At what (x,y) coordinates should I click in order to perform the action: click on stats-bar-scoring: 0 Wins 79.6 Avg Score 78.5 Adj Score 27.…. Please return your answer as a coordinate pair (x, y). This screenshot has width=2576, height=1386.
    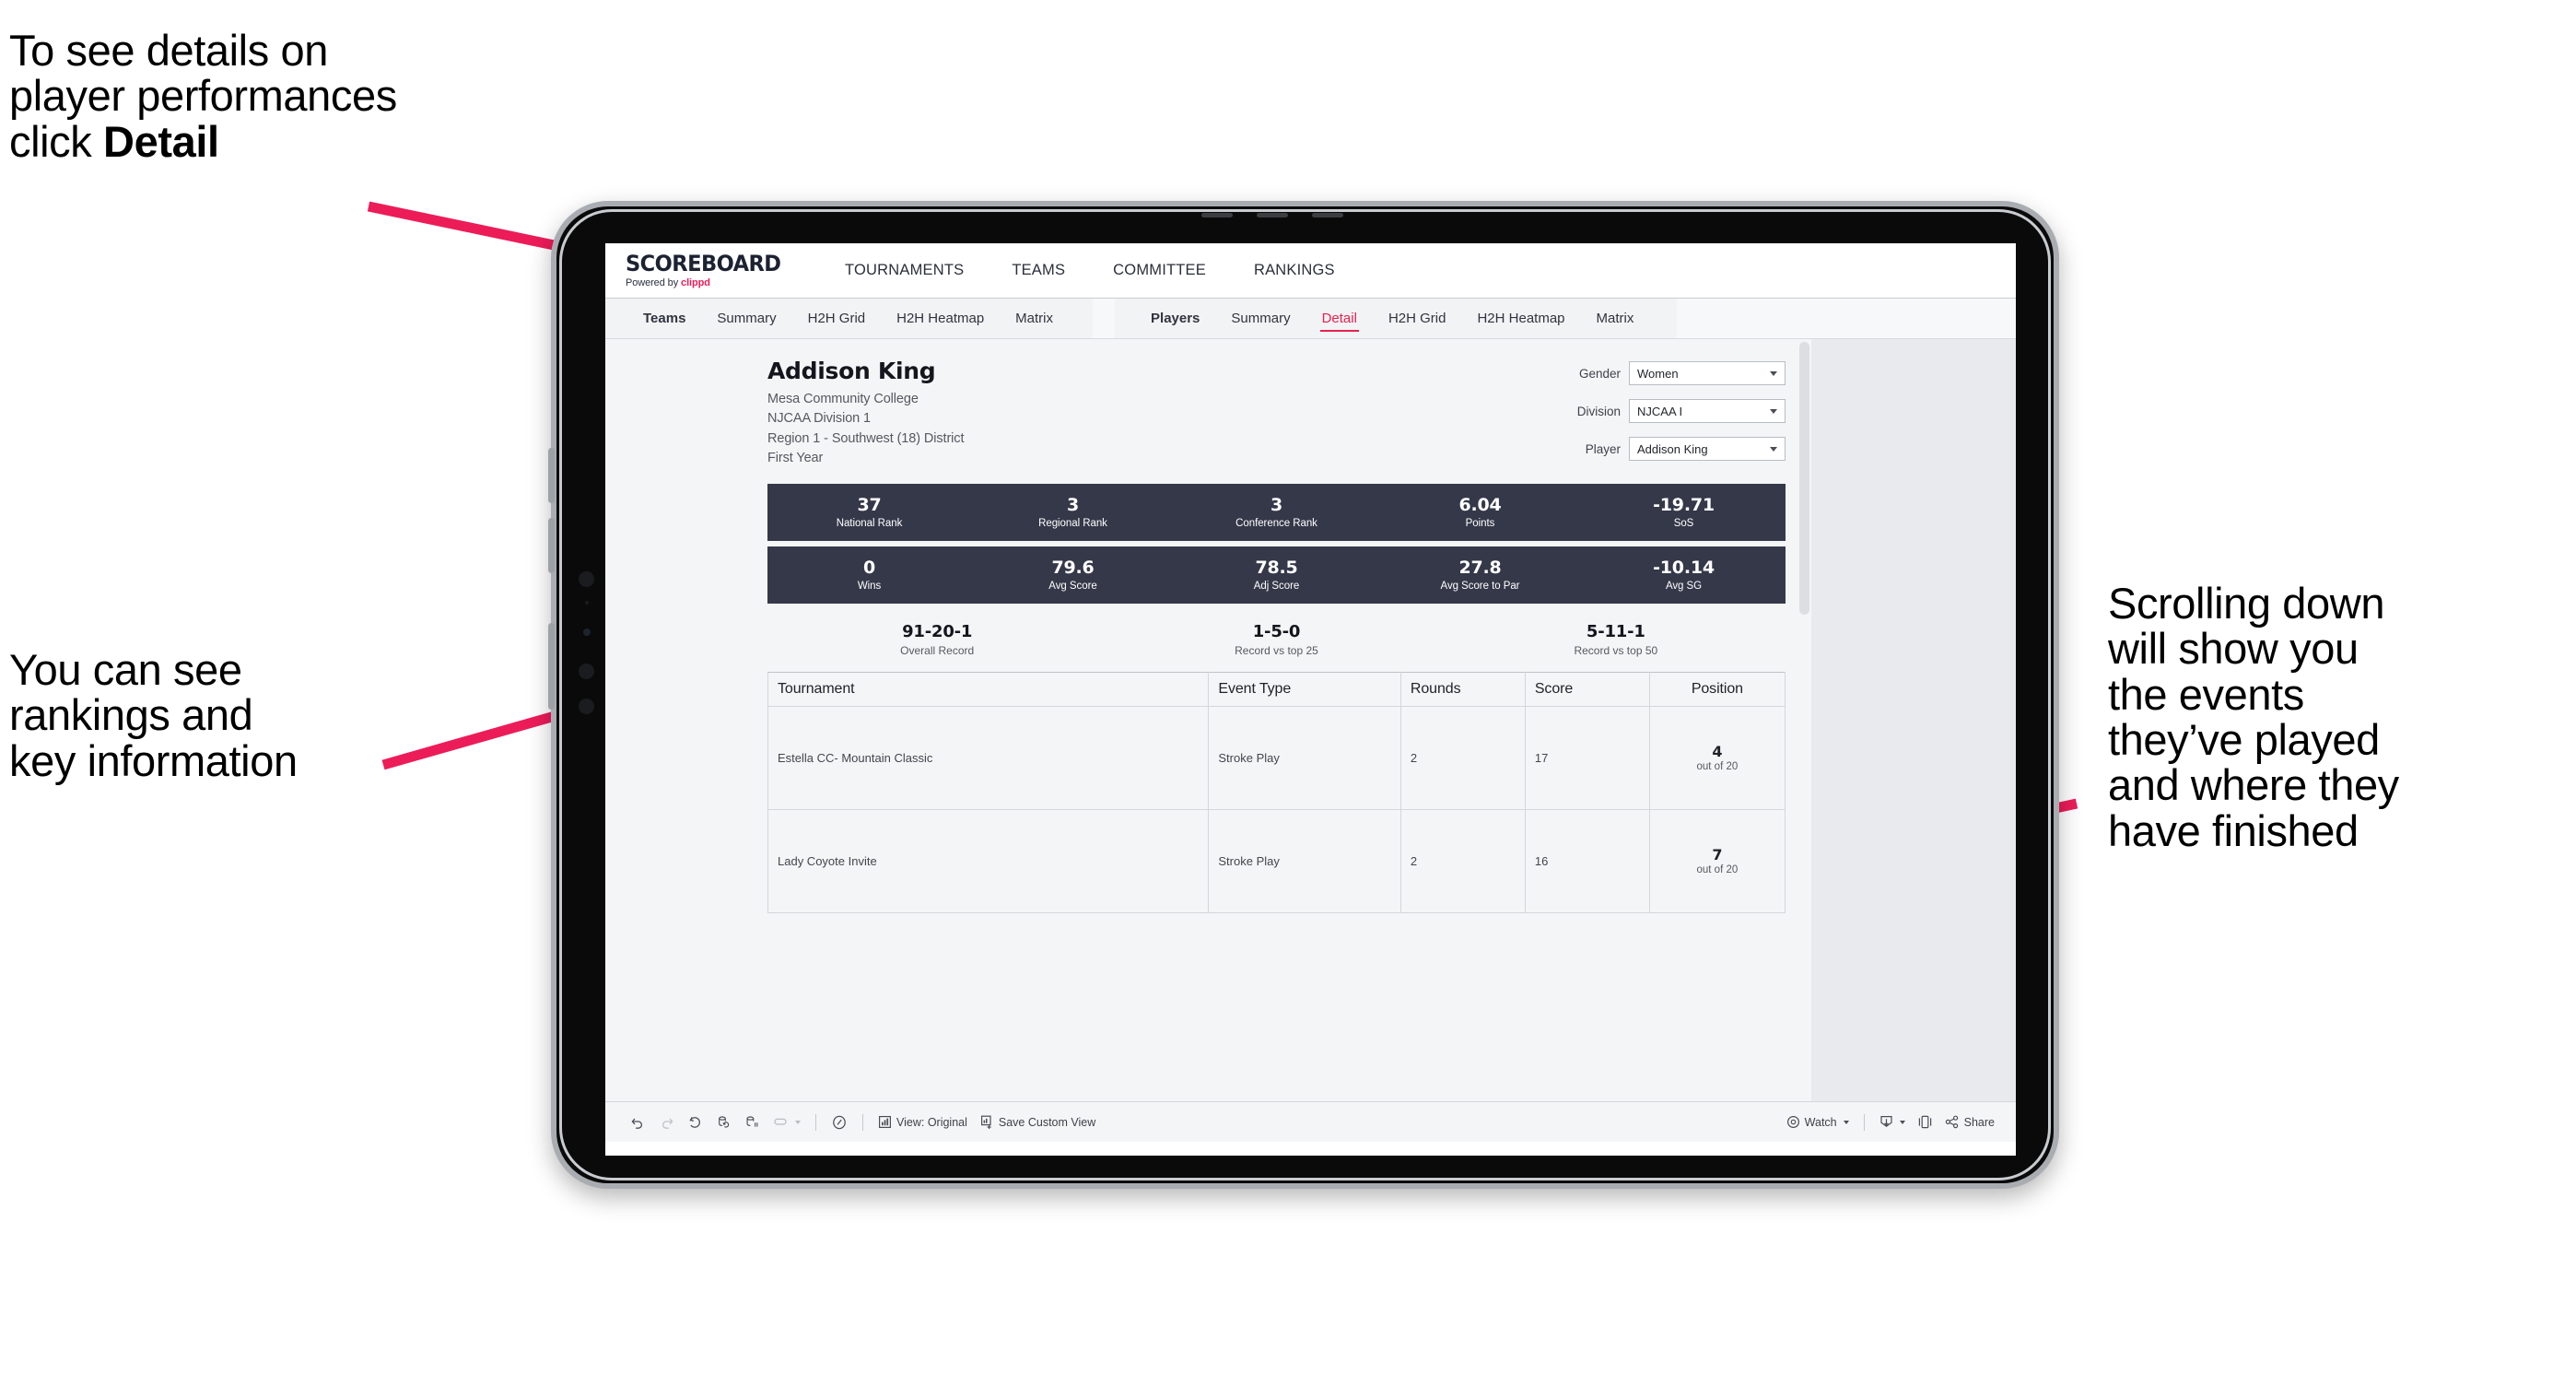
    Looking at the image, I should click on (1276, 575).